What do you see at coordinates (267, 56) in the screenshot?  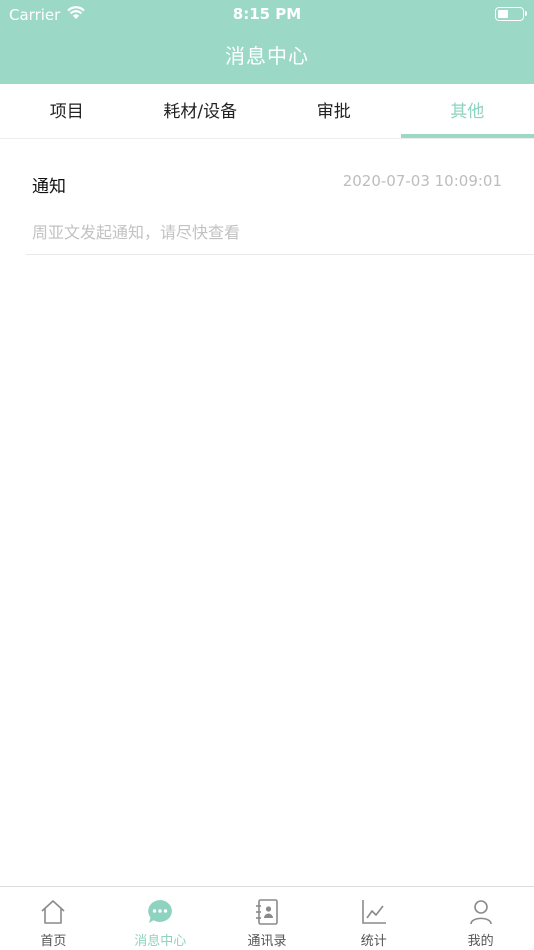 I see `page-title: 消息中心` at bounding box center [267, 56].